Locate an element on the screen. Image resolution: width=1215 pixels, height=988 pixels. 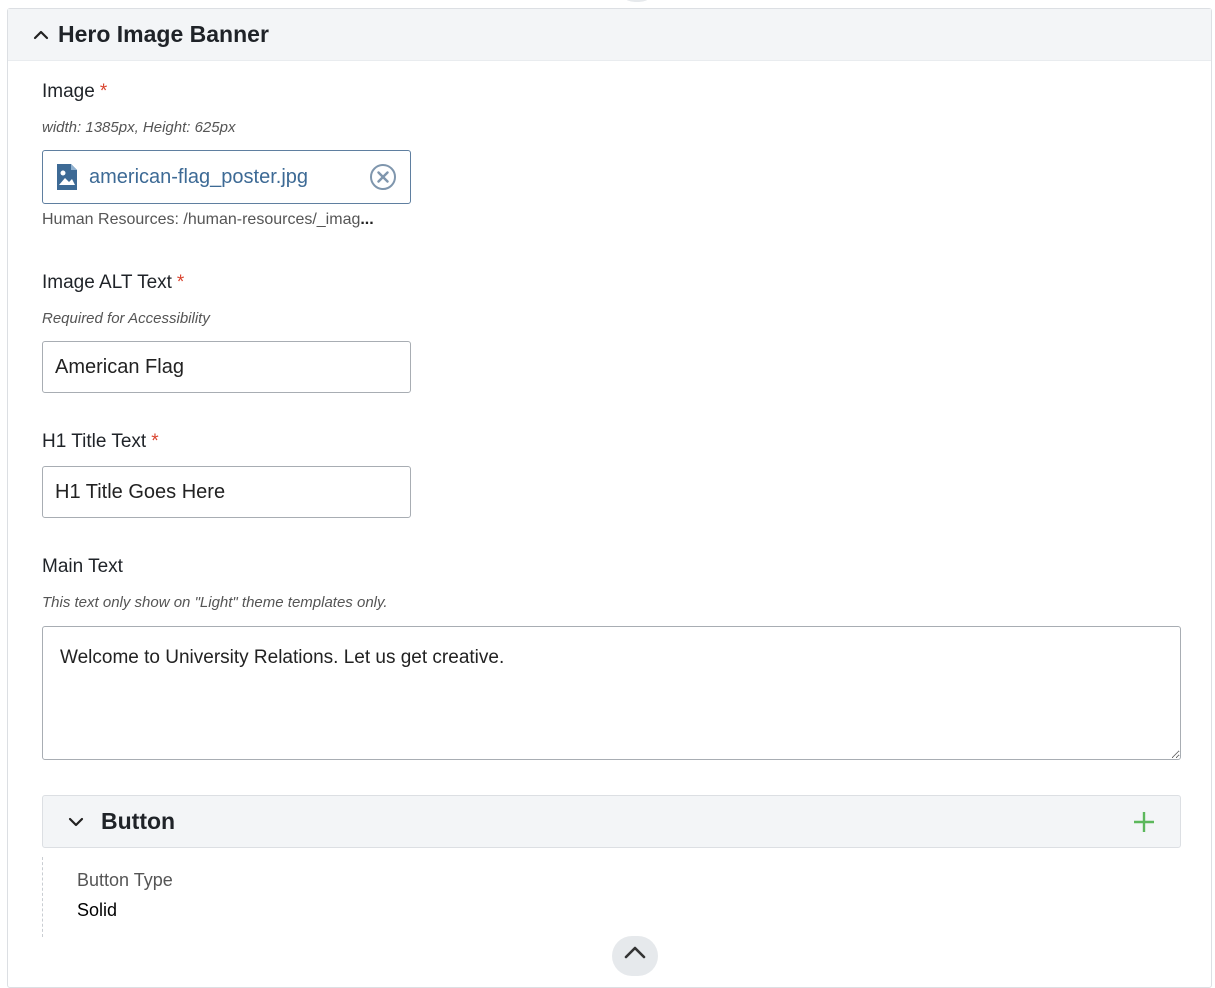
button-section-header: Button is located at coordinates (611, 821).